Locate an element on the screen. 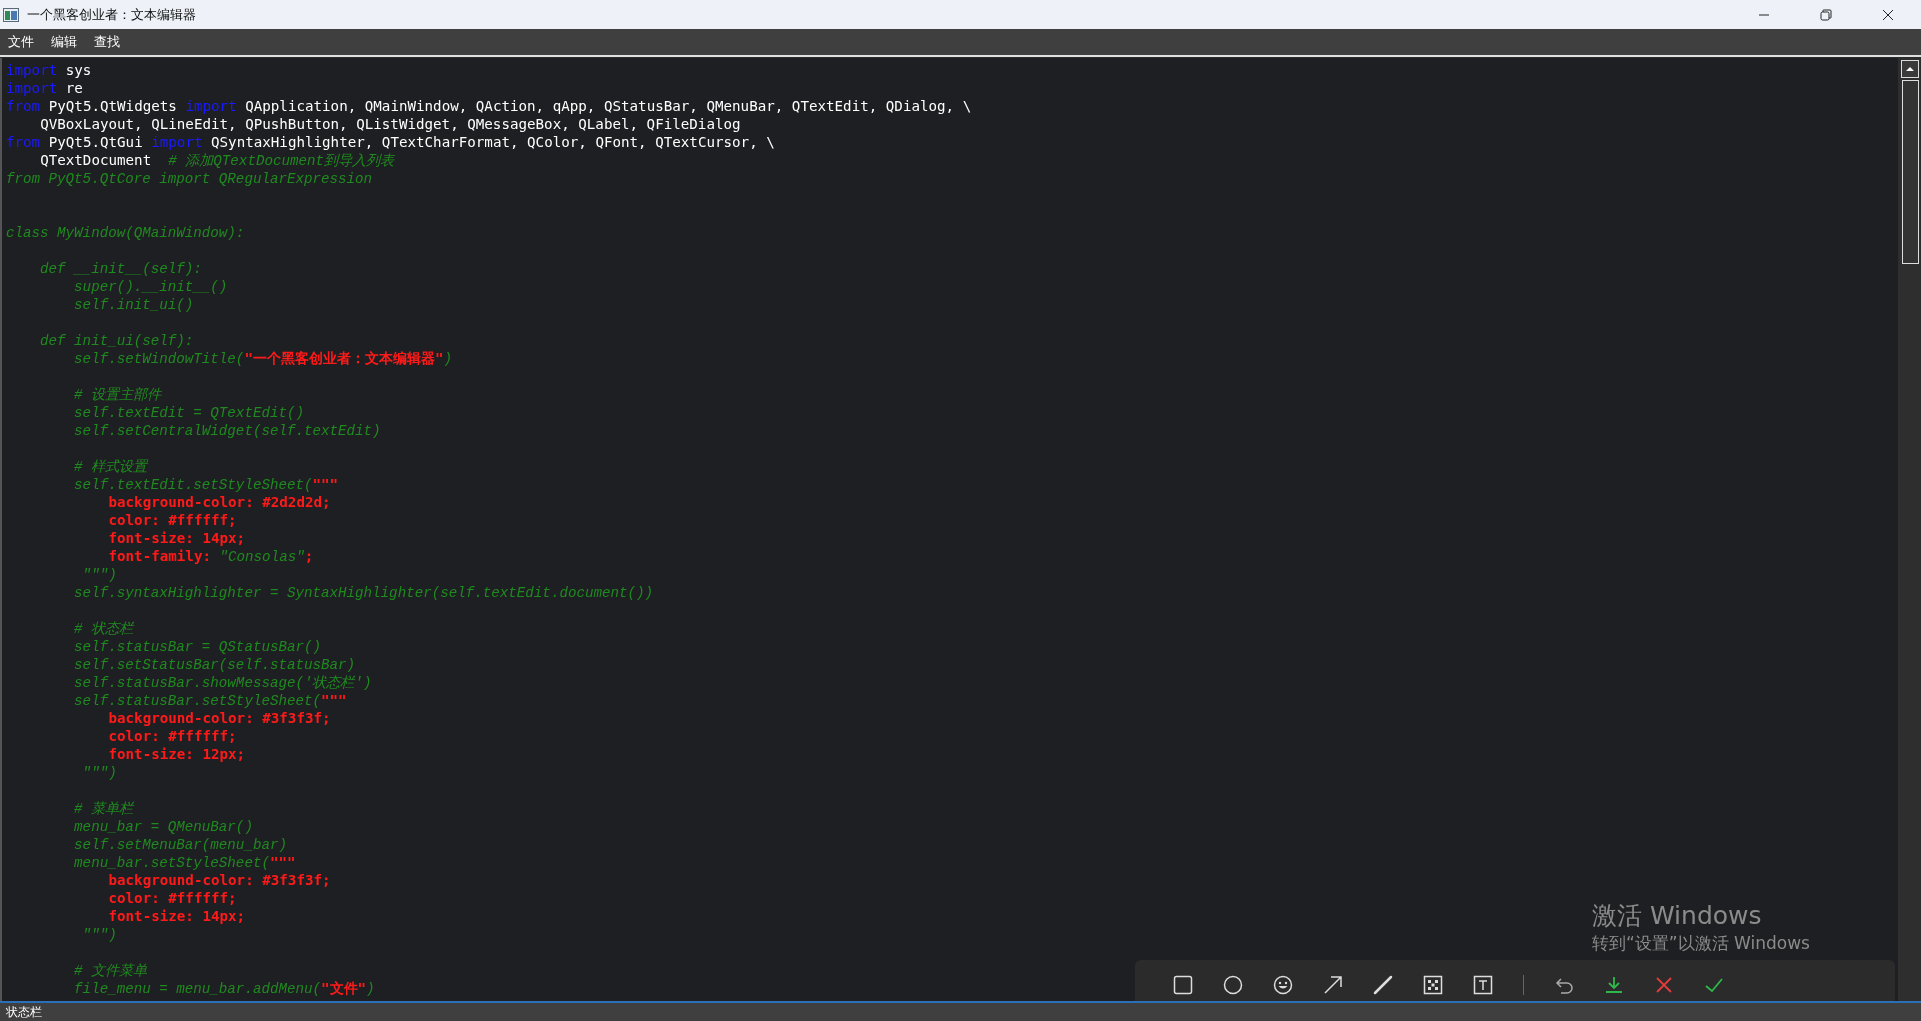  menu-item: 编辑 is located at coordinates (64, 42).